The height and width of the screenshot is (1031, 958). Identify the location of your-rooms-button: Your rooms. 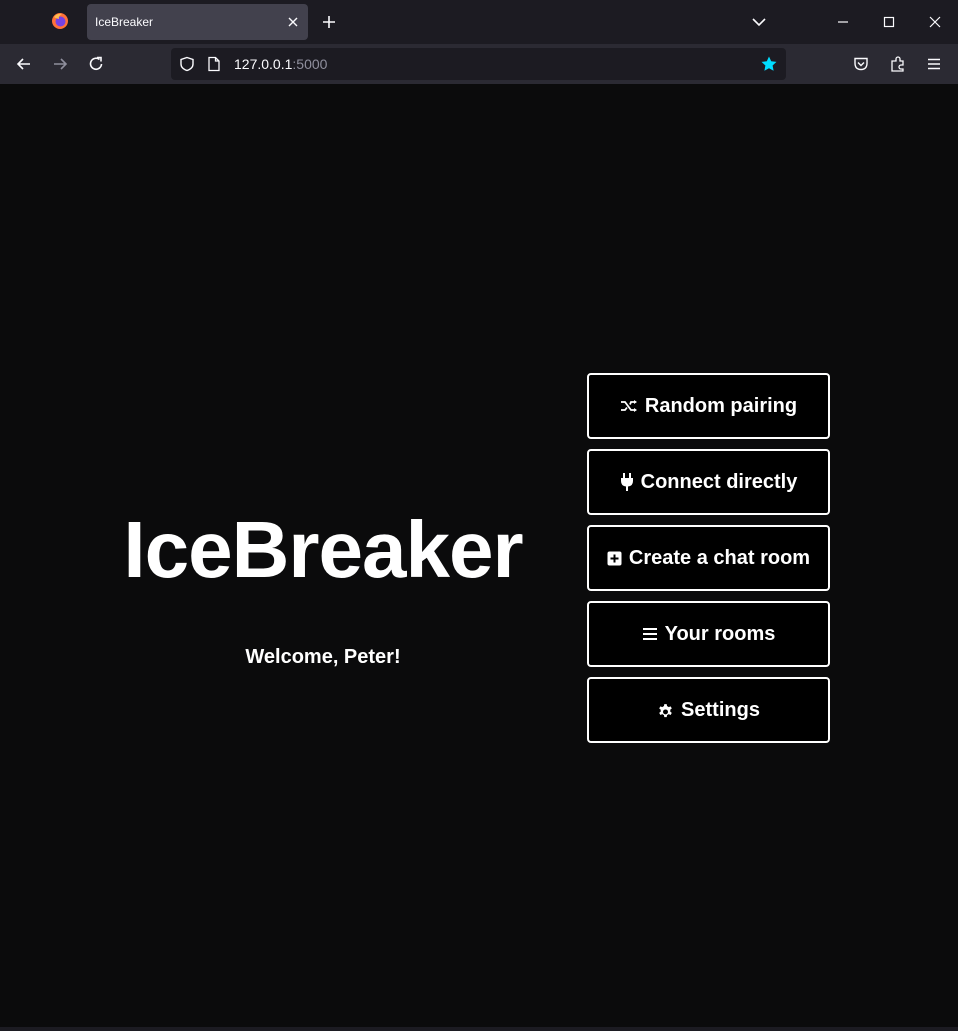
(708, 634).